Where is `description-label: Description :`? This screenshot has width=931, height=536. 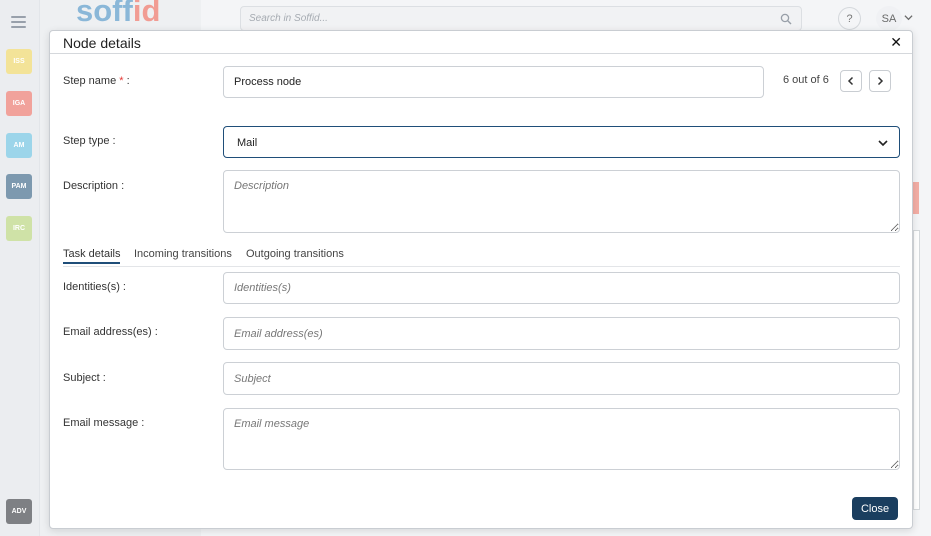 description-label: Description : is located at coordinates (94, 186).